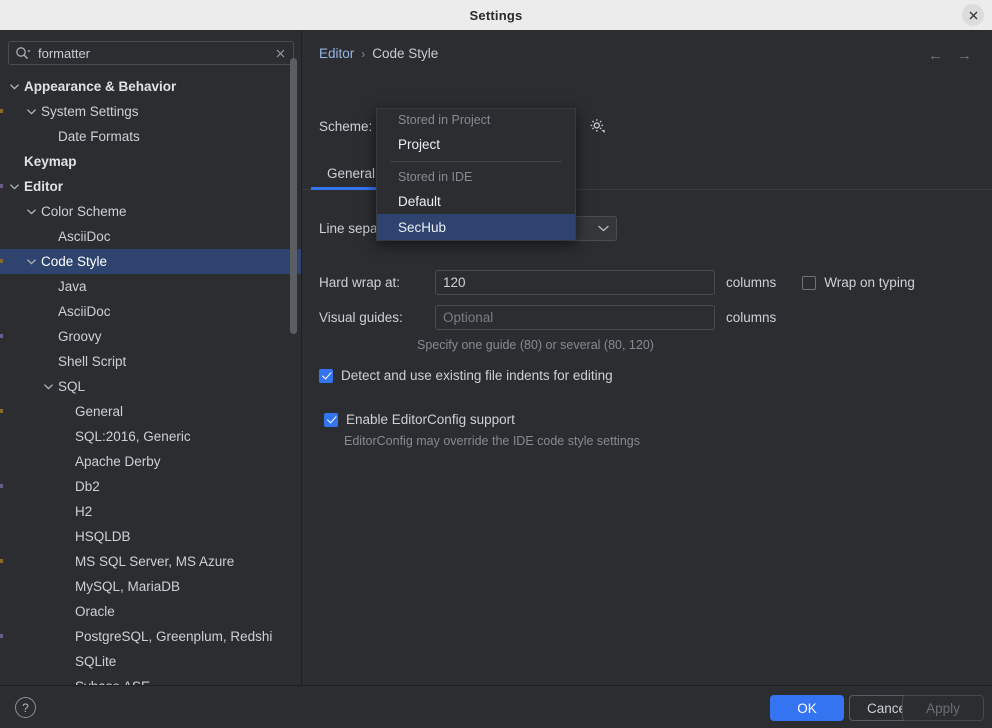 The image size is (992, 728). Describe the element at coordinates (751, 282) in the screenshot. I see `hard-wrap-unit: columns` at that location.